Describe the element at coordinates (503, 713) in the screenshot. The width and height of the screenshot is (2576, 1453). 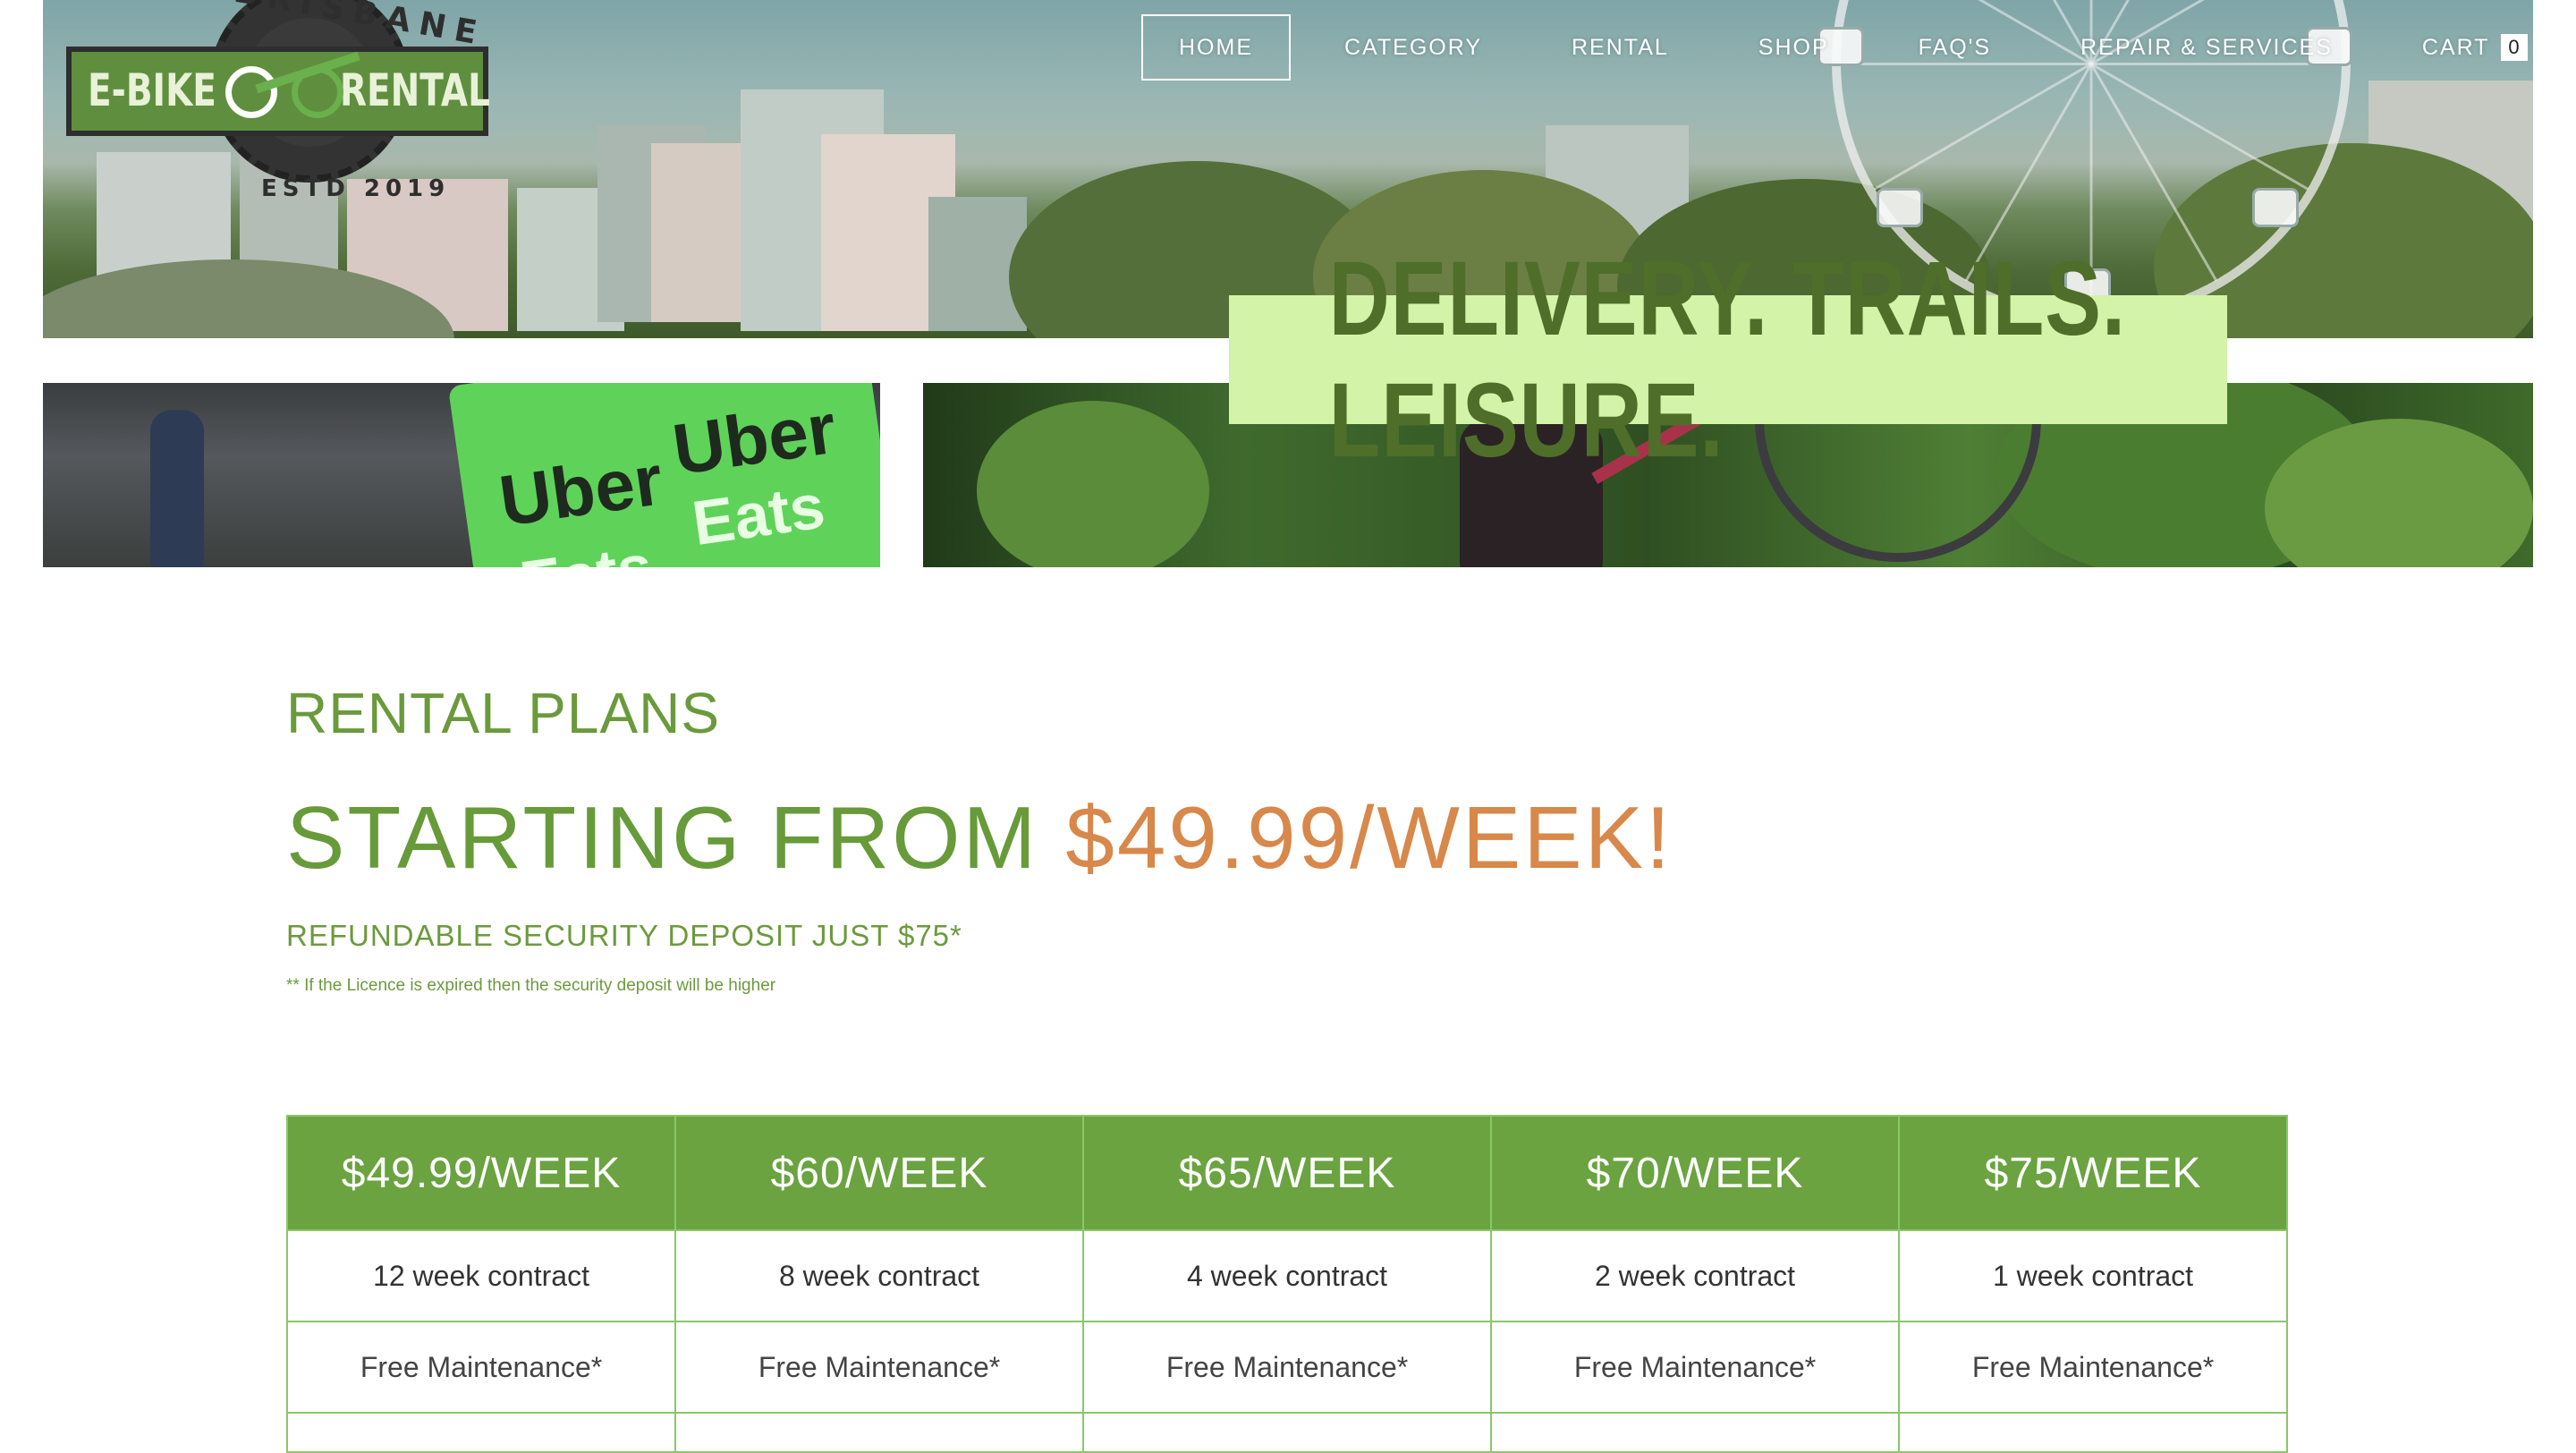
I see `section-title: RENTAL PLANS` at that location.